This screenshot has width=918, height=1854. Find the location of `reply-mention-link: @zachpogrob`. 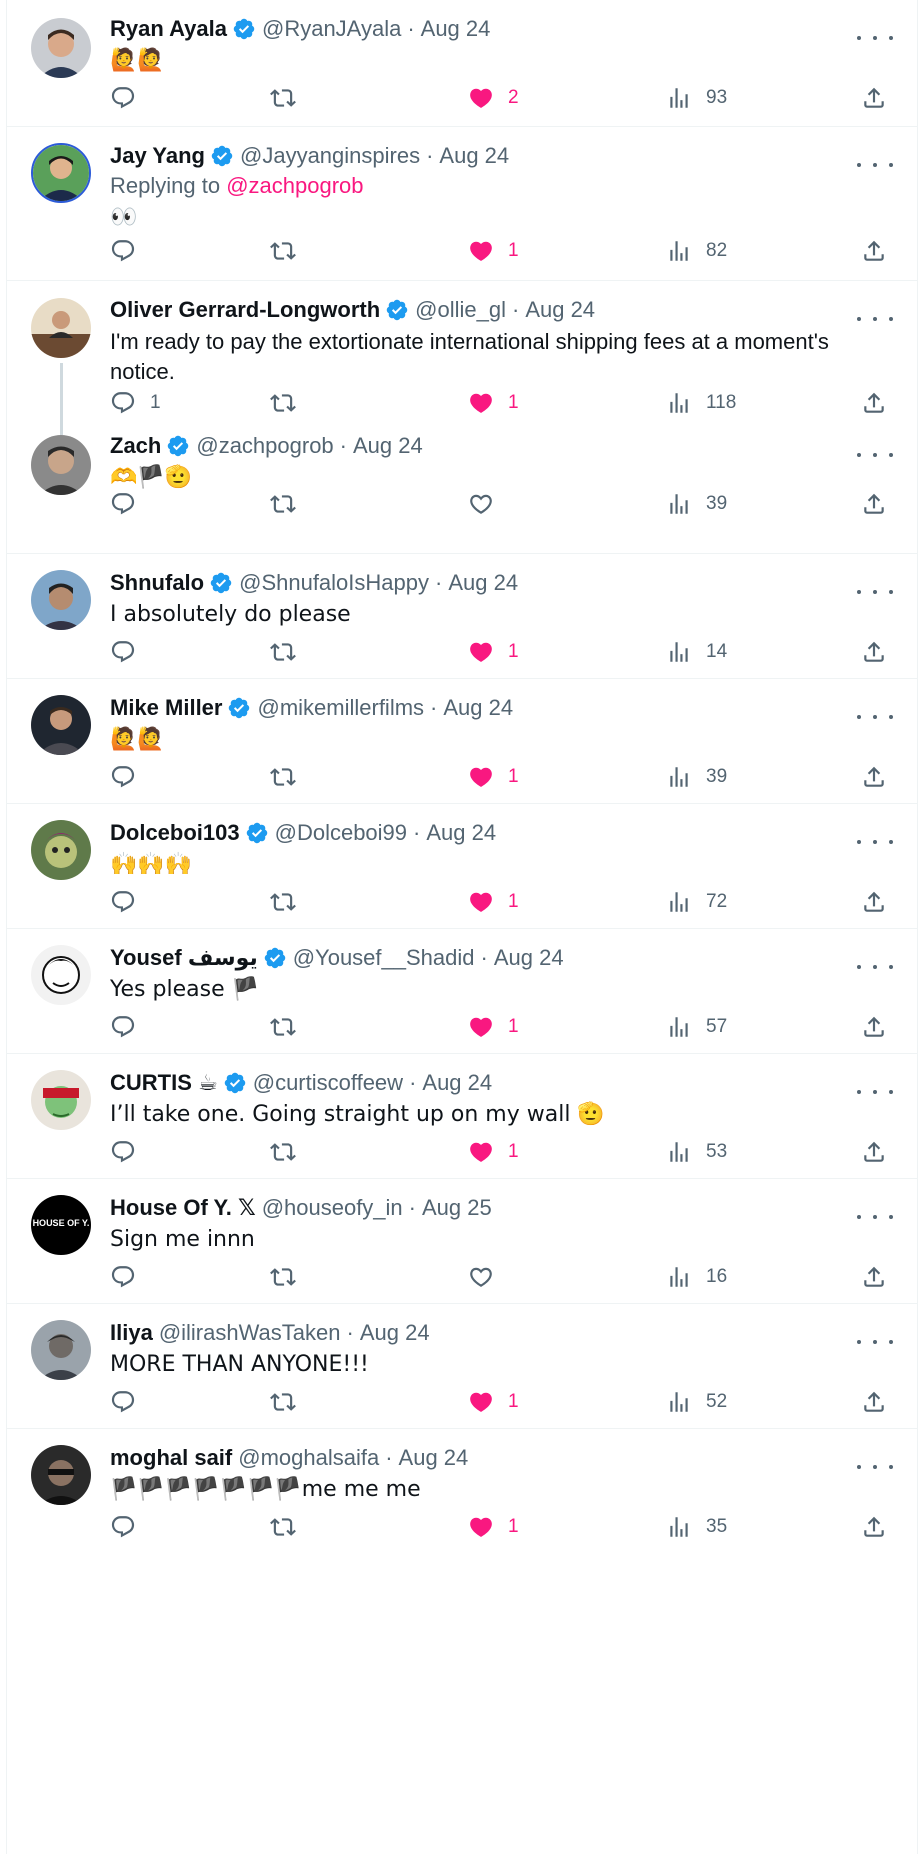

reply-mention-link: @zachpogrob is located at coordinates (294, 185).